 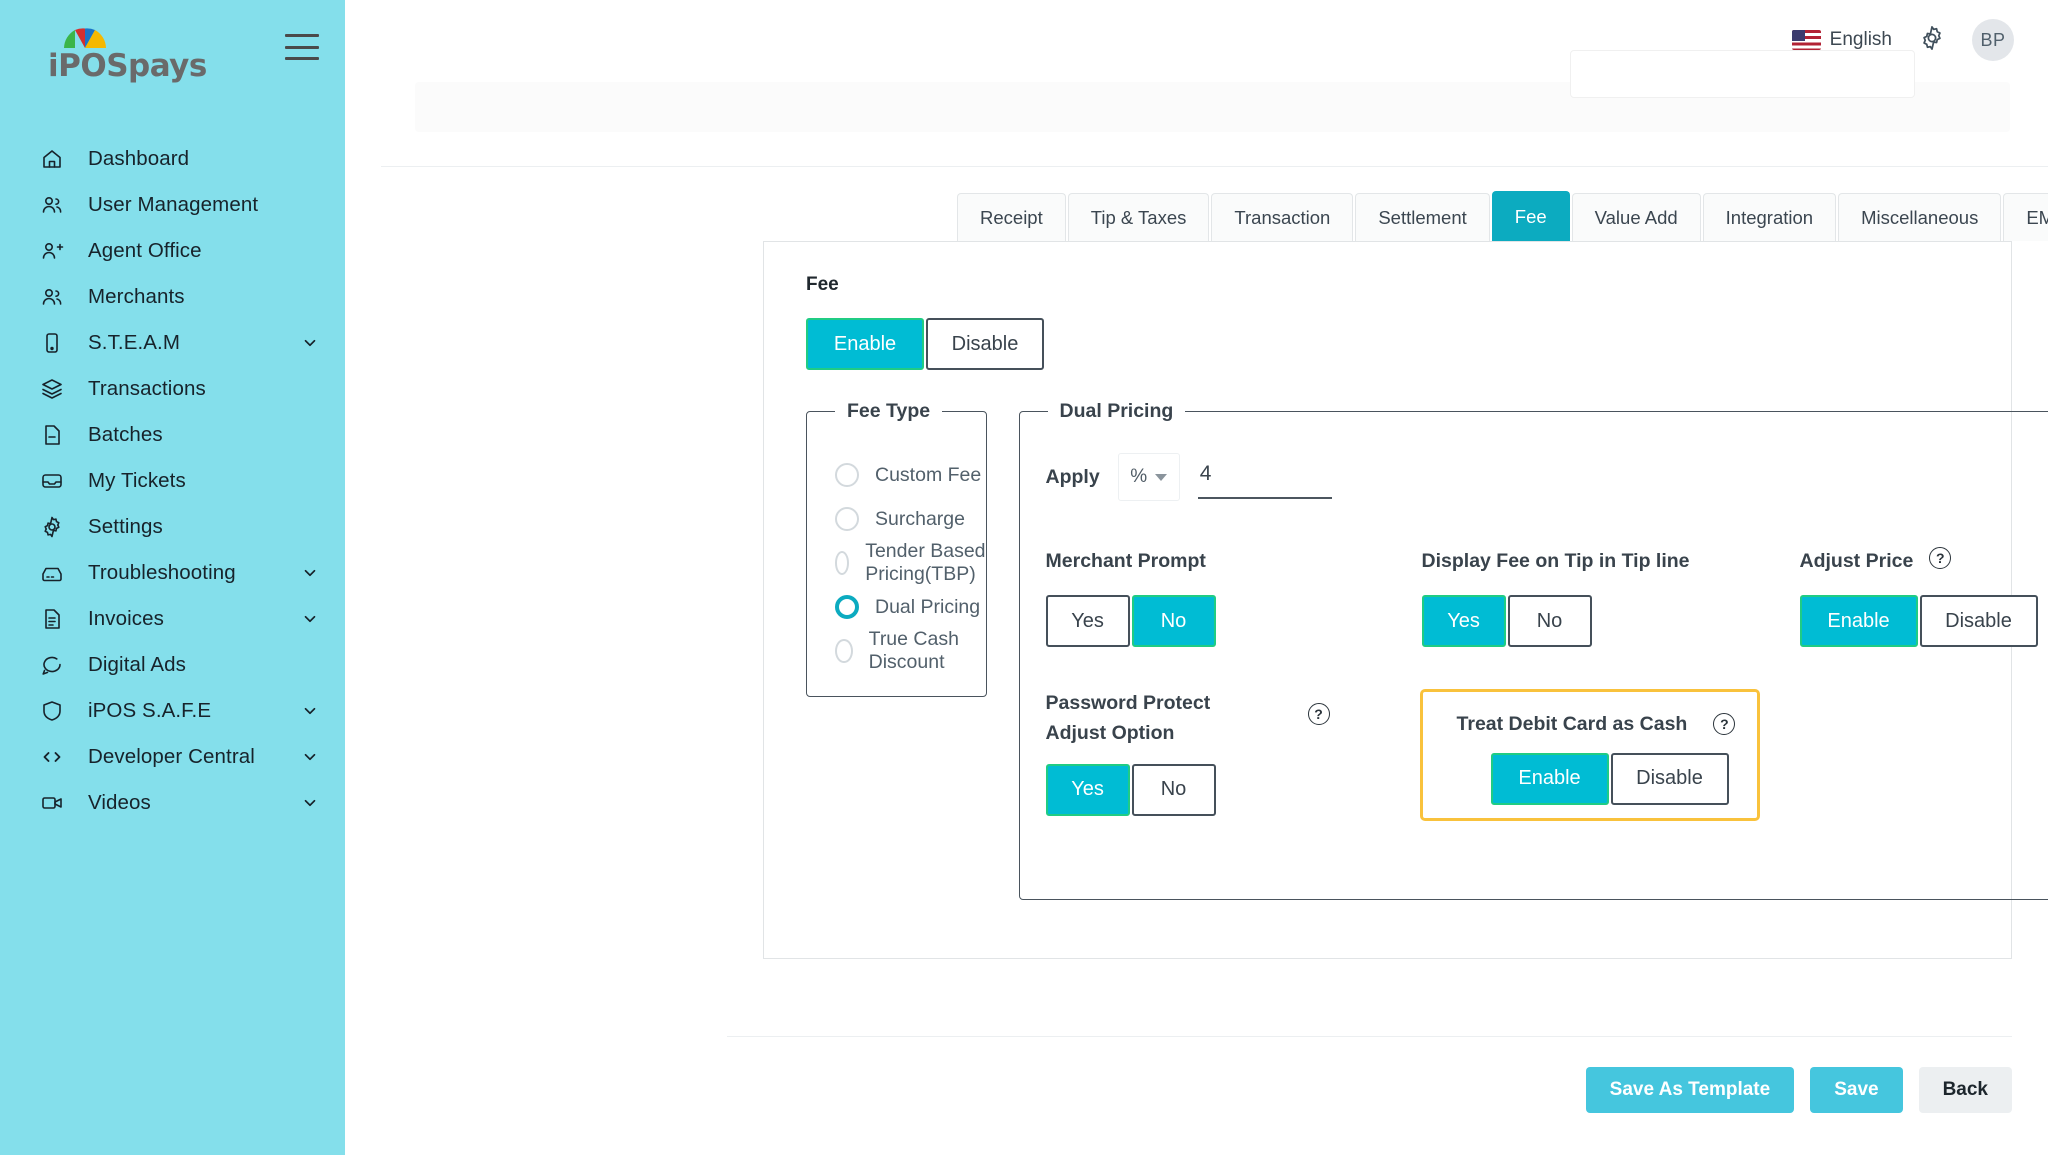 What do you see at coordinates (55, 711) in the screenshot?
I see `shield-icon` at bounding box center [55, 711].